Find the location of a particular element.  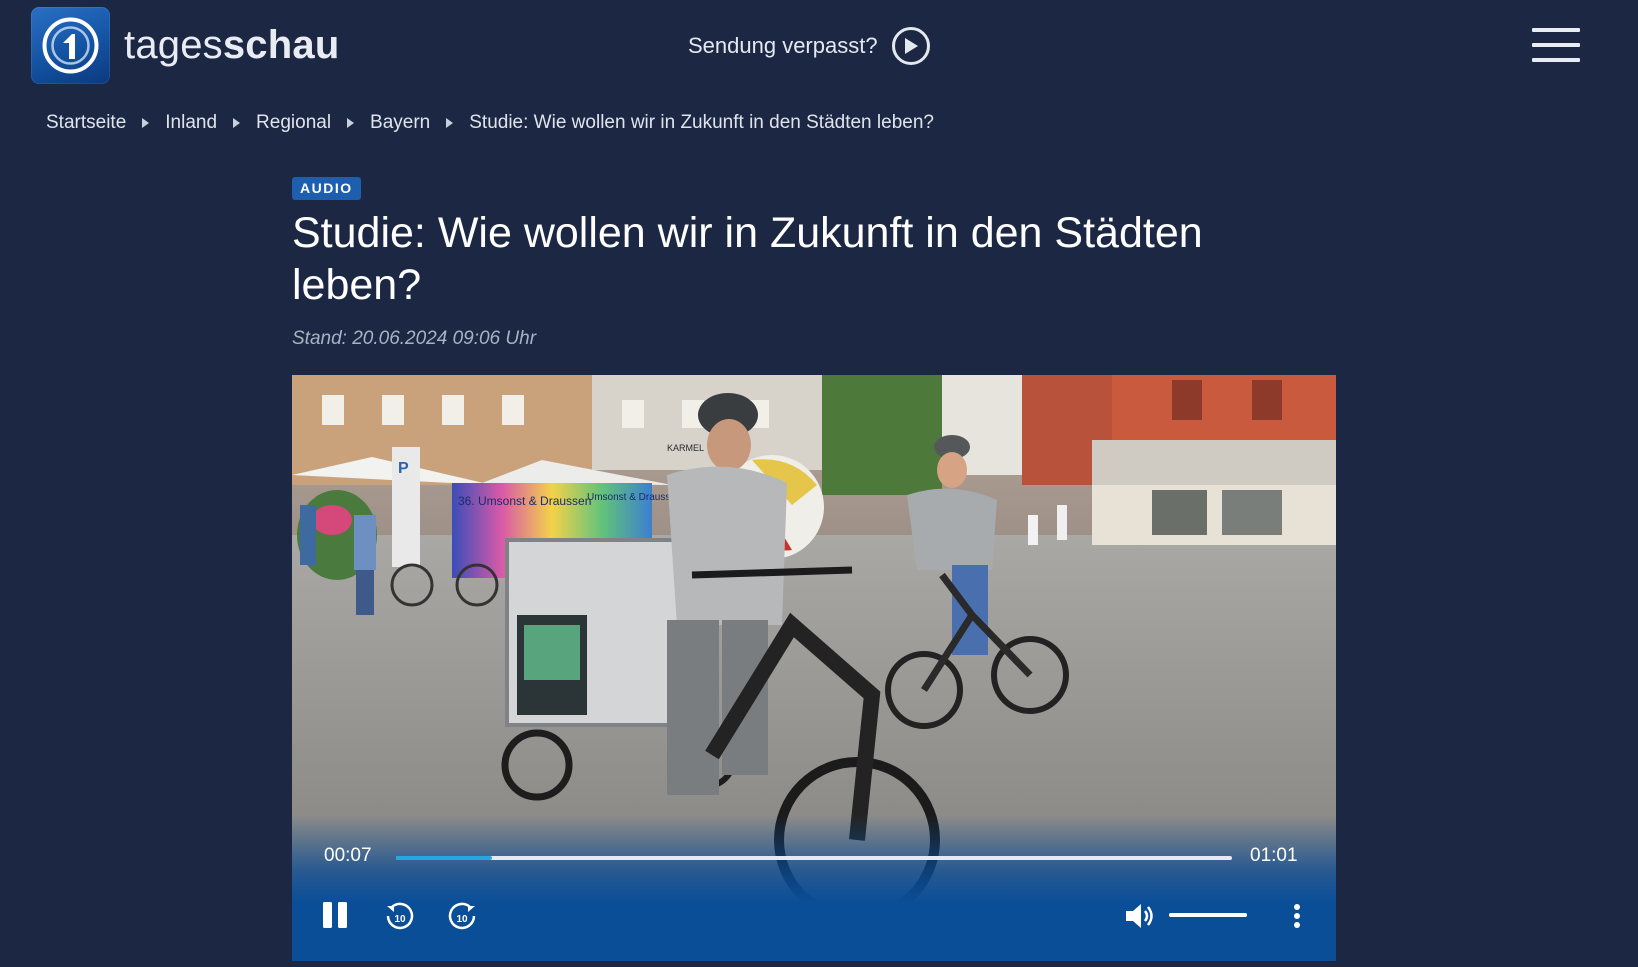

breadcrumb-item-inland: Inland is located at coordinates (191, 123).